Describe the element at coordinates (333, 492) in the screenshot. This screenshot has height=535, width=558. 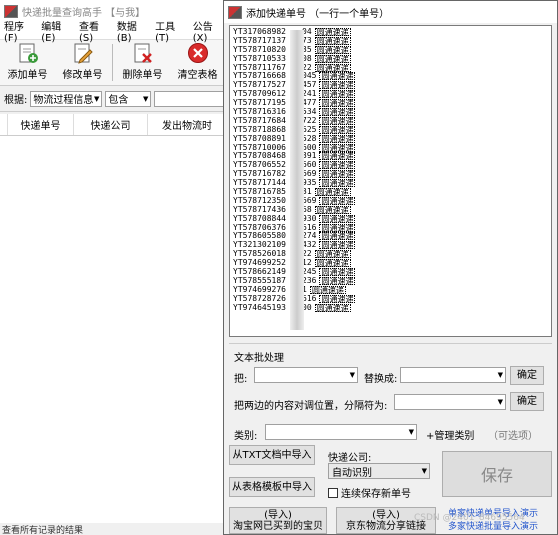
I see `checkbox-box` at that location.